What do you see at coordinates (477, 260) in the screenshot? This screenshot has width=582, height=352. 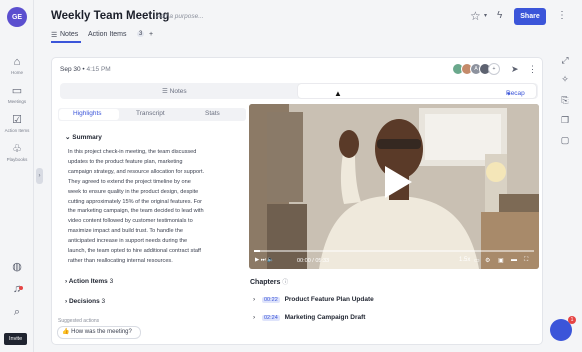 I see `captions-icon: ▭` at bounding box center [477, 260].